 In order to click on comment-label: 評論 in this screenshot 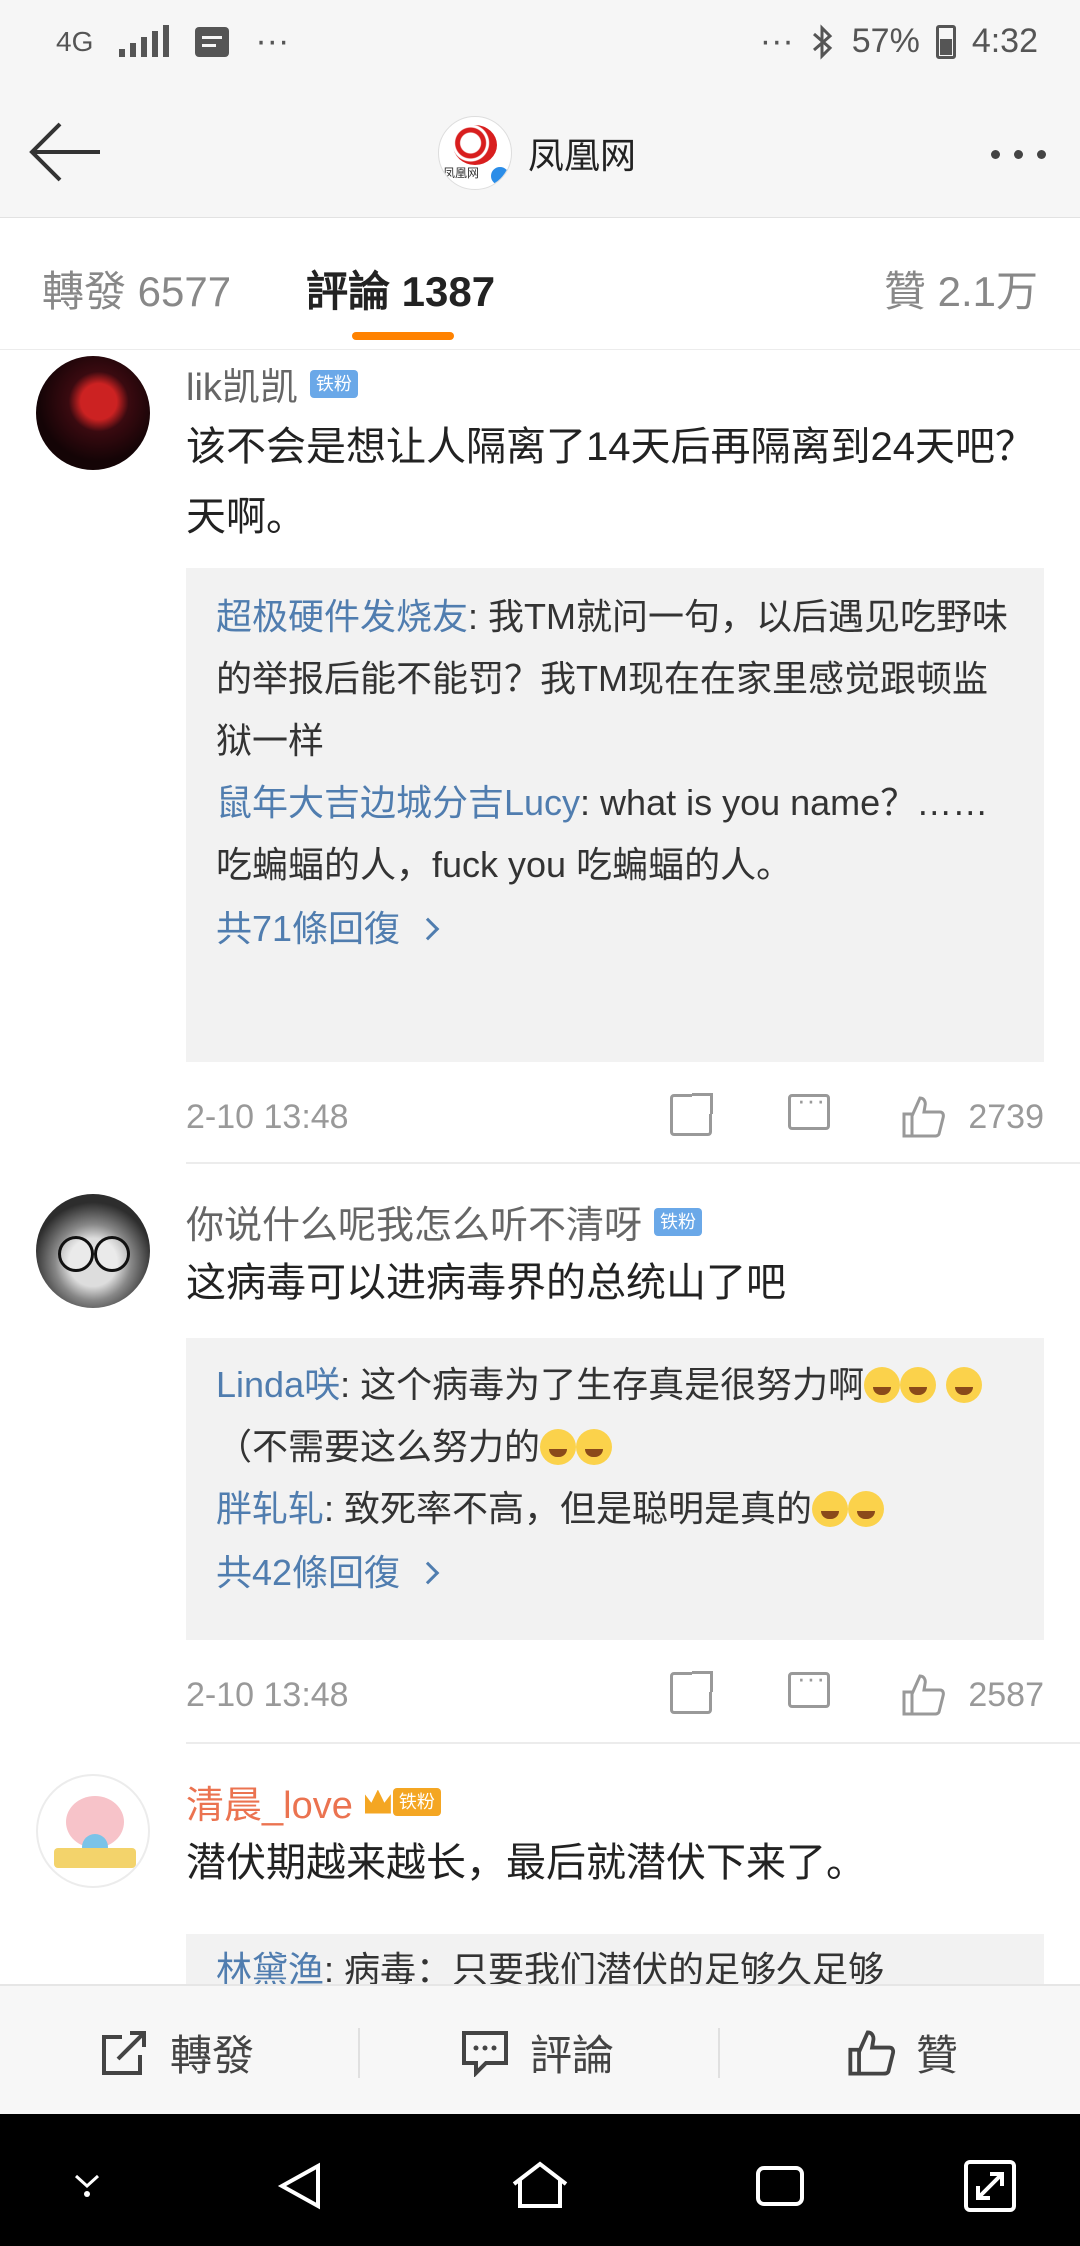, I will do `click(572, 2052)`.